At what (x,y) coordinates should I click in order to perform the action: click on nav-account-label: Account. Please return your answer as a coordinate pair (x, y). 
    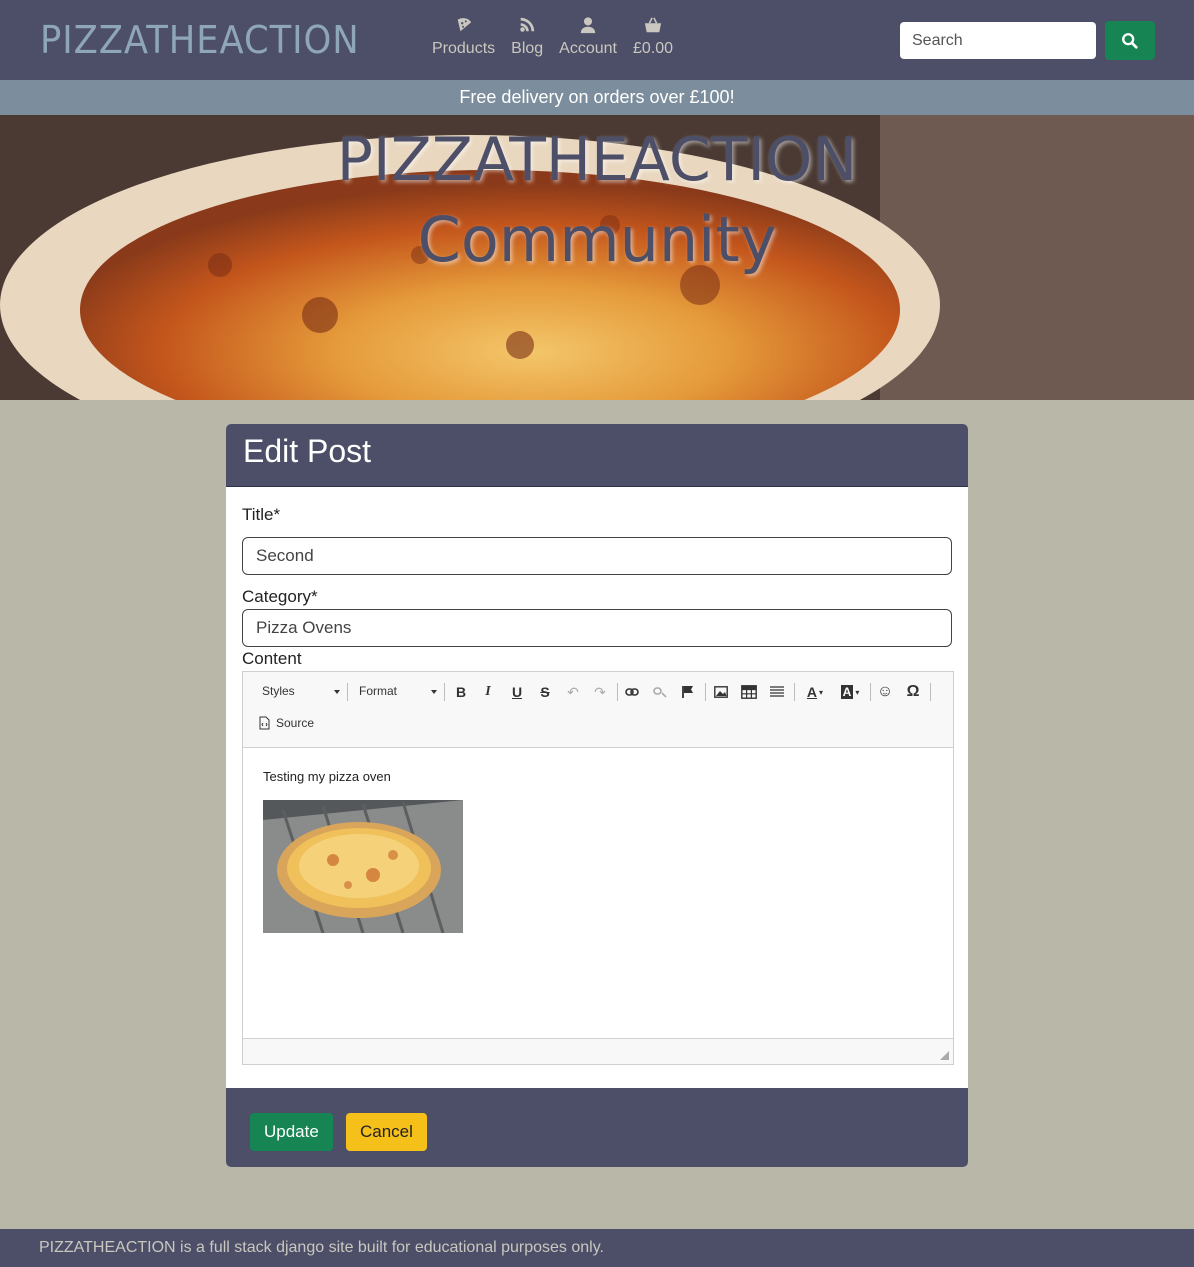
    Looking at the image, I should click on (588, 48).